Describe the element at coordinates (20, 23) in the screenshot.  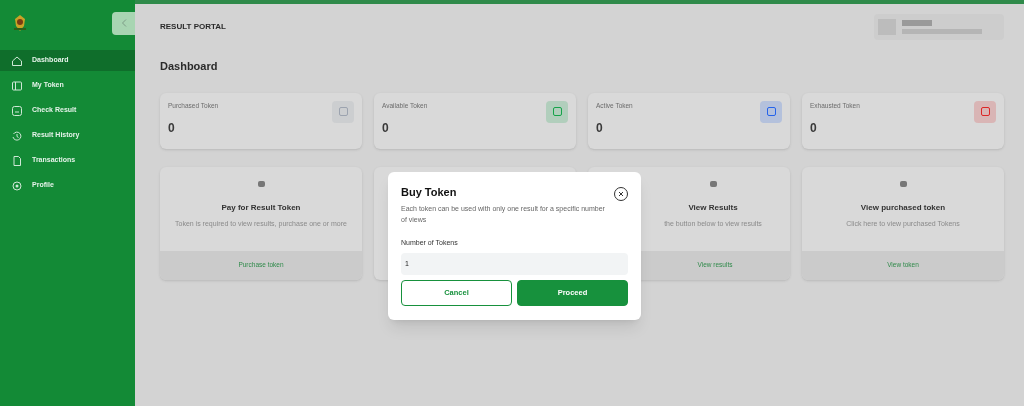
I see `logo-icon` at that location.